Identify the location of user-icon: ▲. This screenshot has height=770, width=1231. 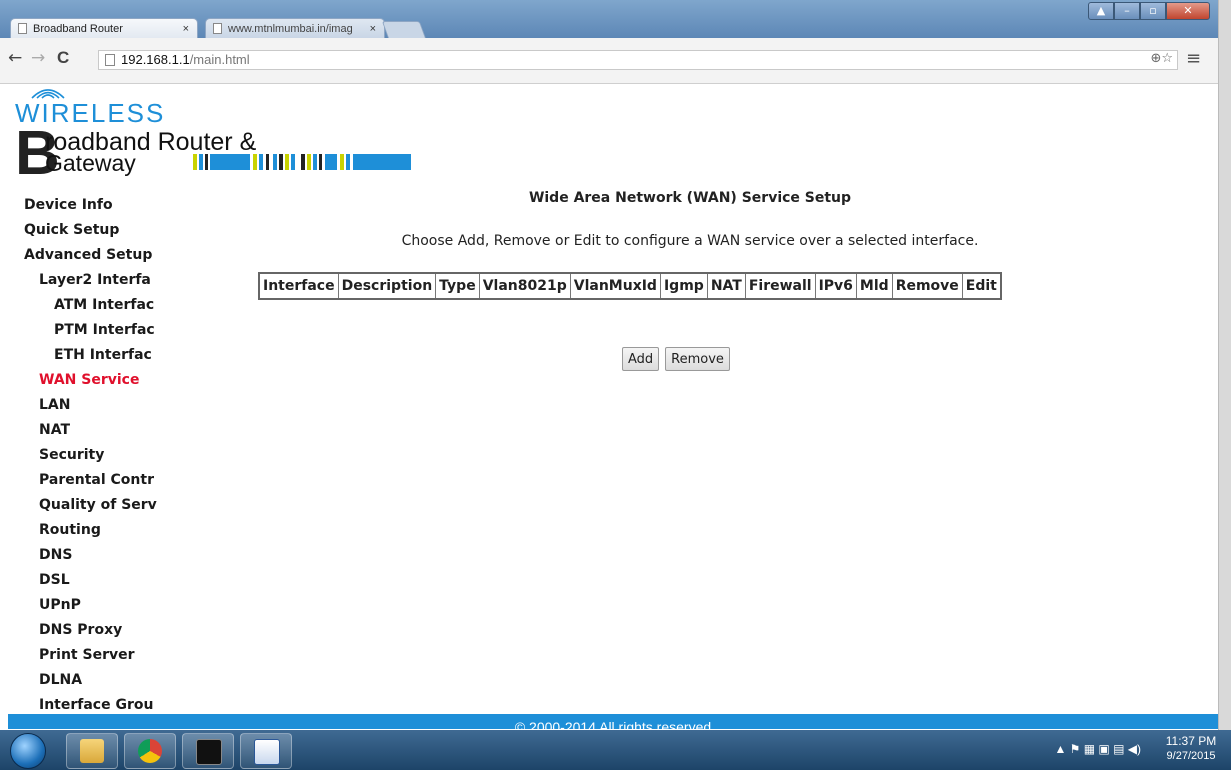
(1101, 11).